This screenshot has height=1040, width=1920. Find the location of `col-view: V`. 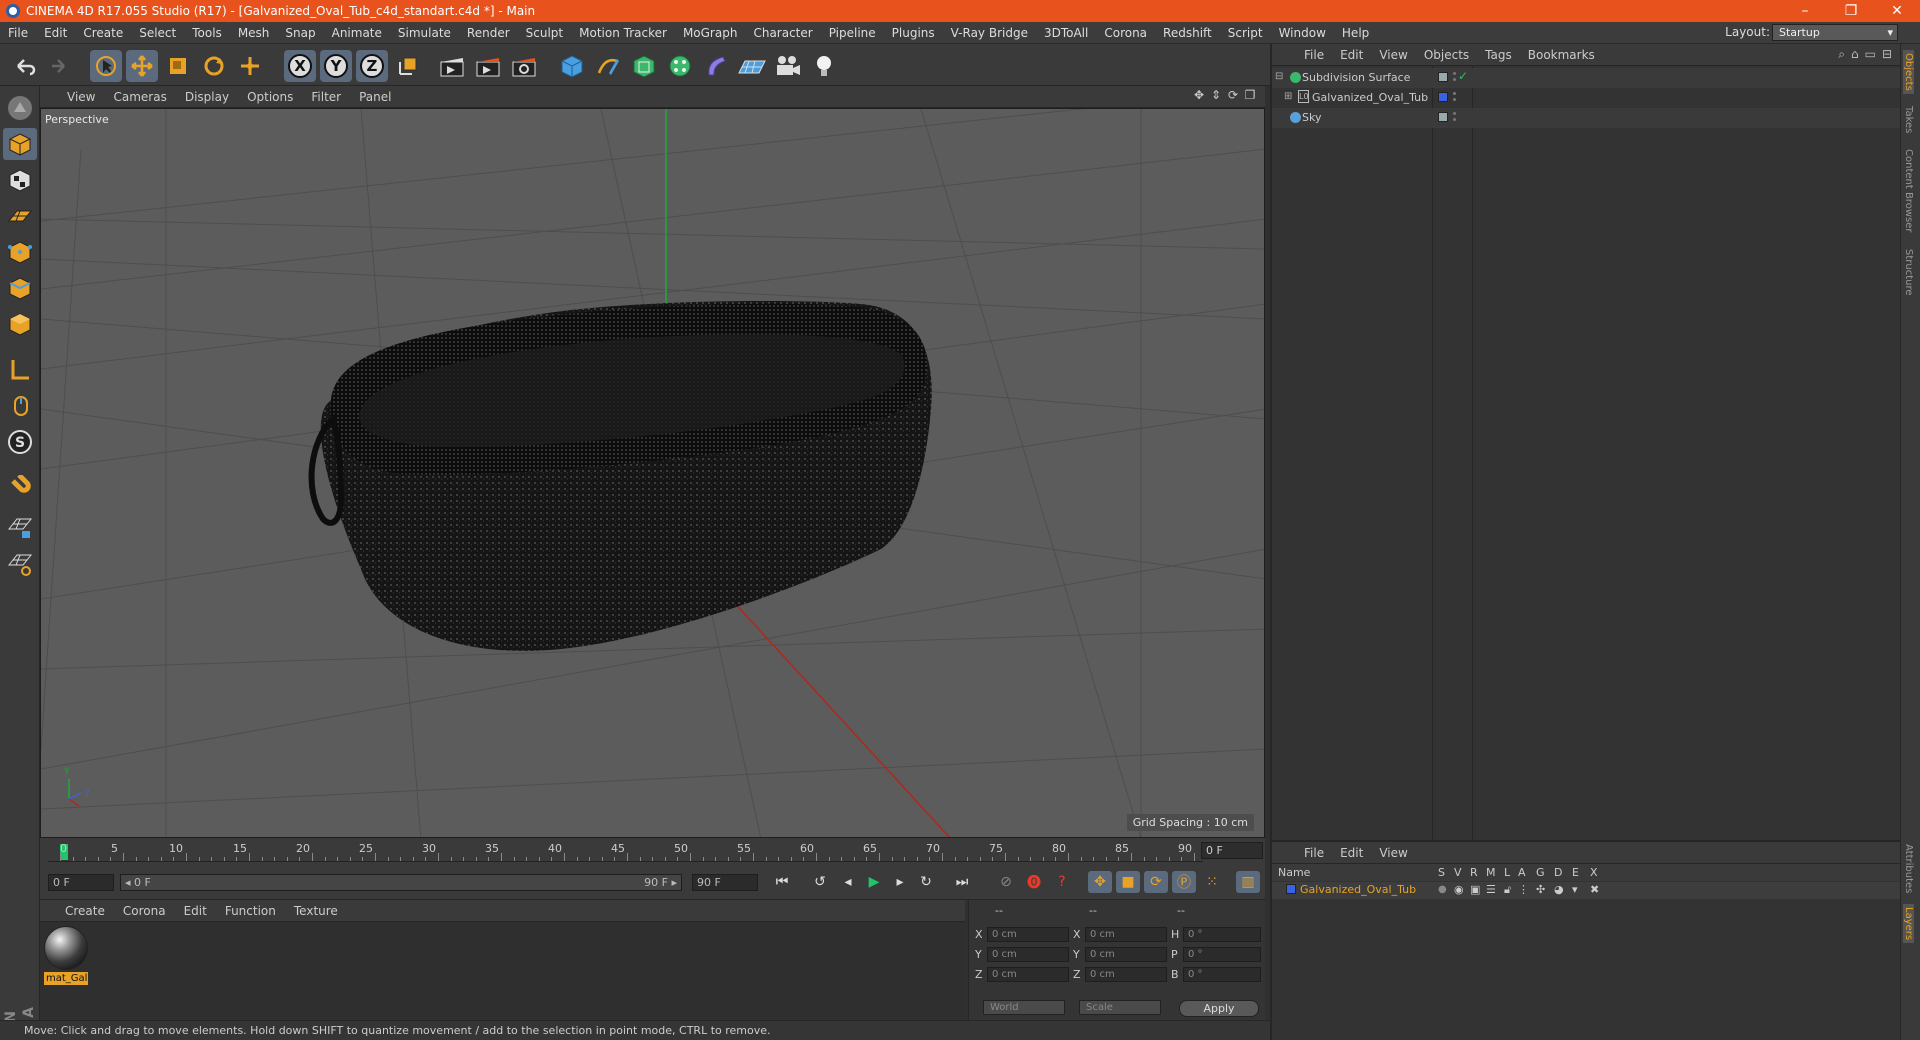

col-view: V is located at coordinates (1458, 872).